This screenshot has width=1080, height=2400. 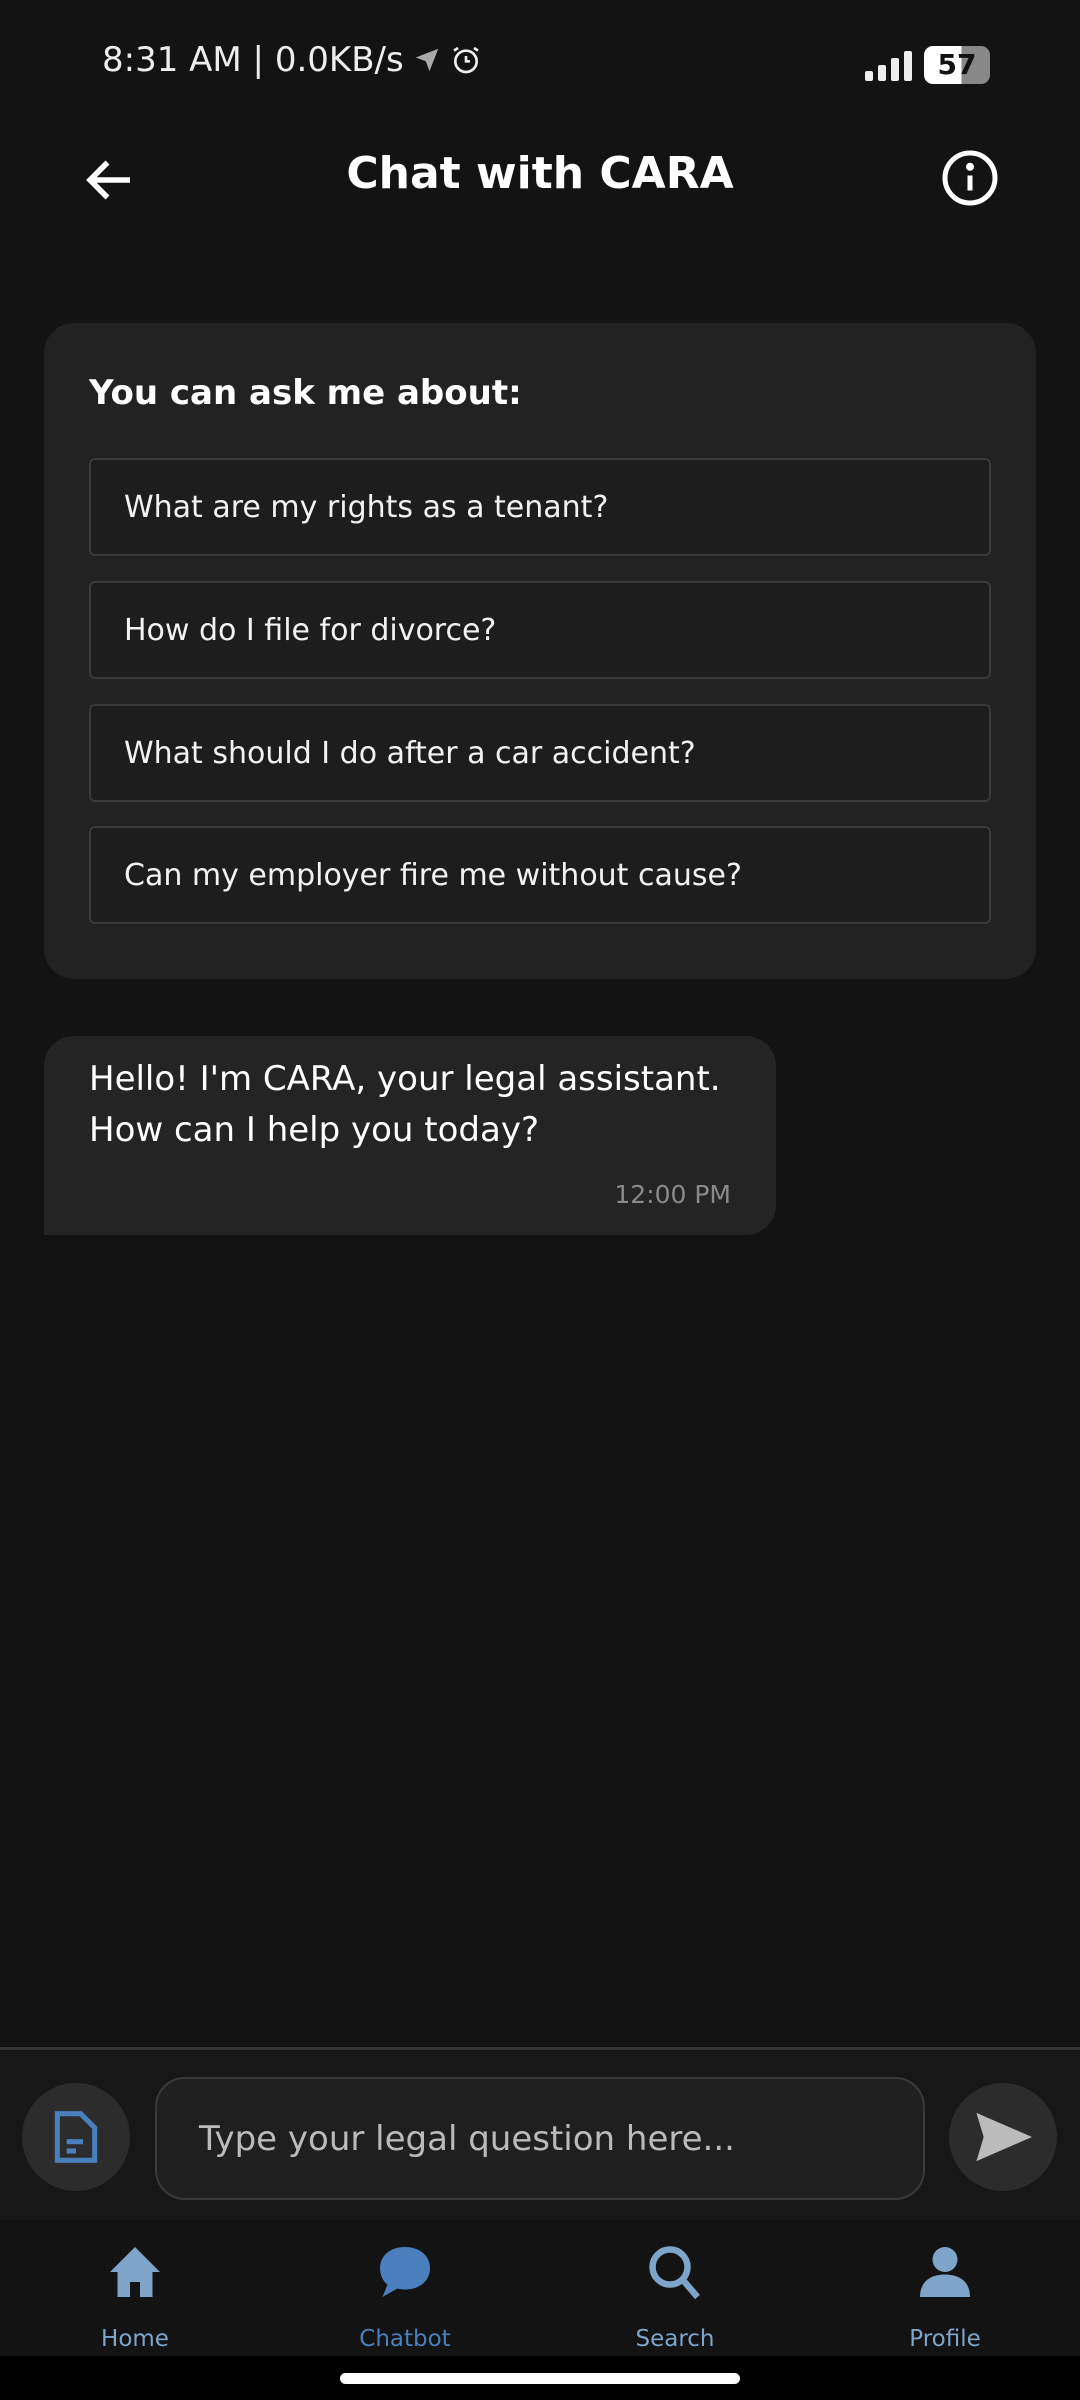 I want to click on system-home-area, so click(x=540, y=2378).